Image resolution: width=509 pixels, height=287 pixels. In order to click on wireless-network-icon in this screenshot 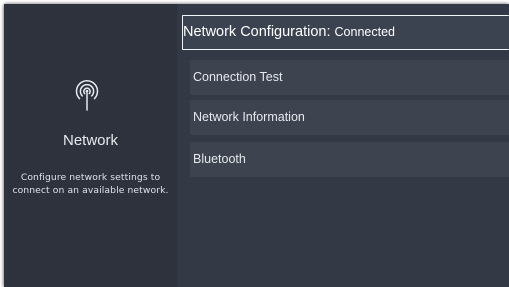, I will do `click(87, 95)`.